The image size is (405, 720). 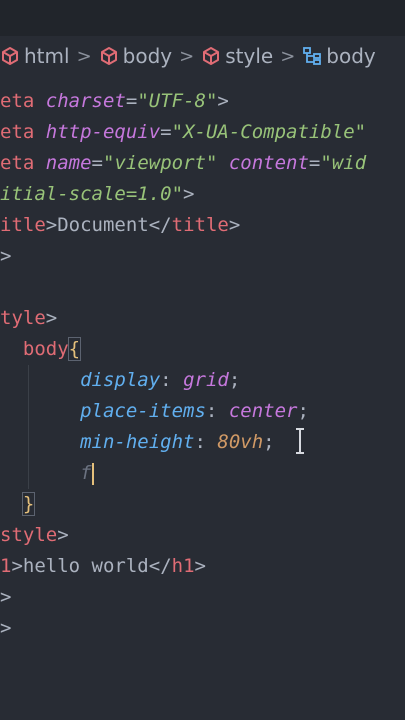 I want to click on code-line-active: f, so click(x=202, y=473).